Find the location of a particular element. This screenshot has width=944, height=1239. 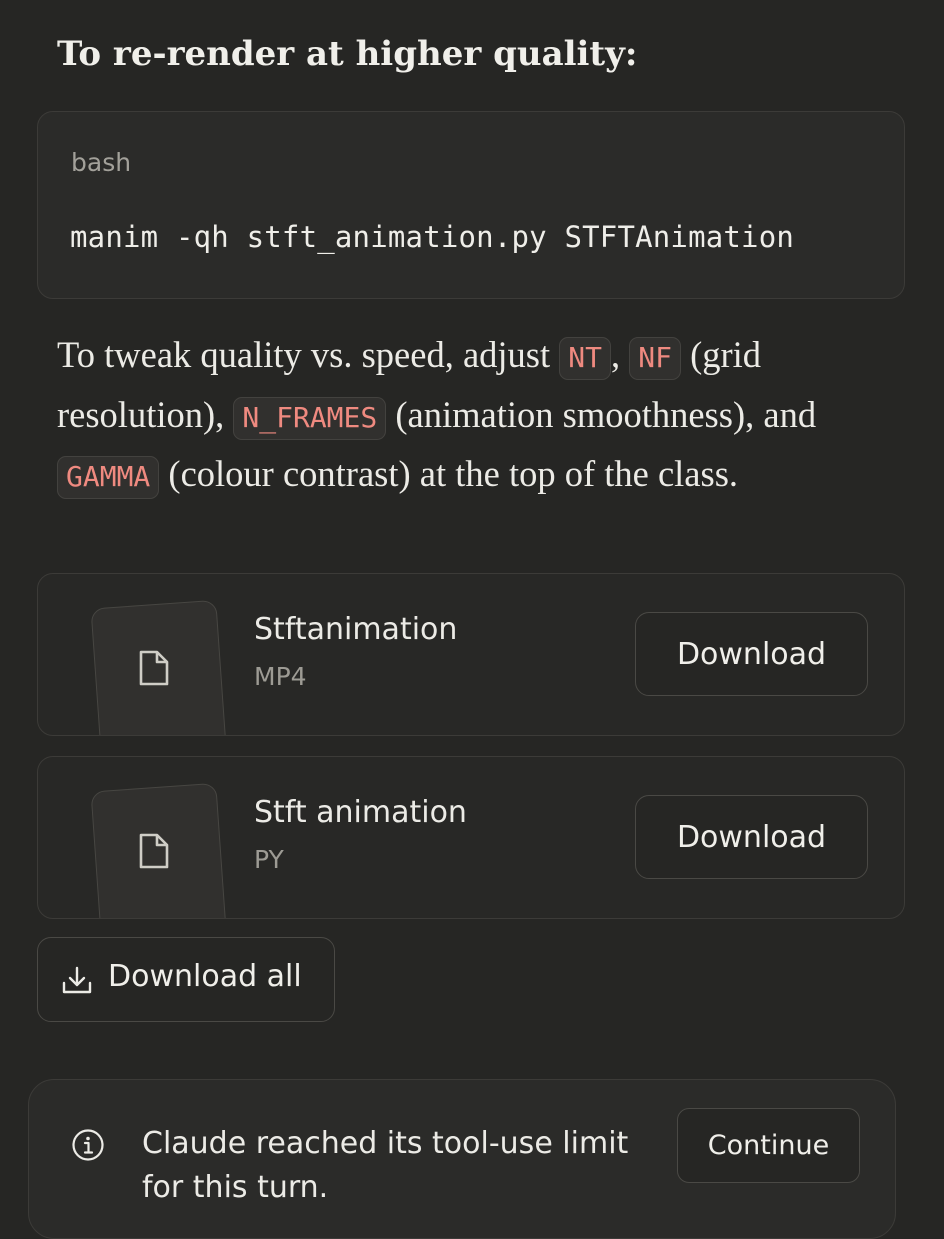

continue-button: Continue is located at coordinates (768, 1145).